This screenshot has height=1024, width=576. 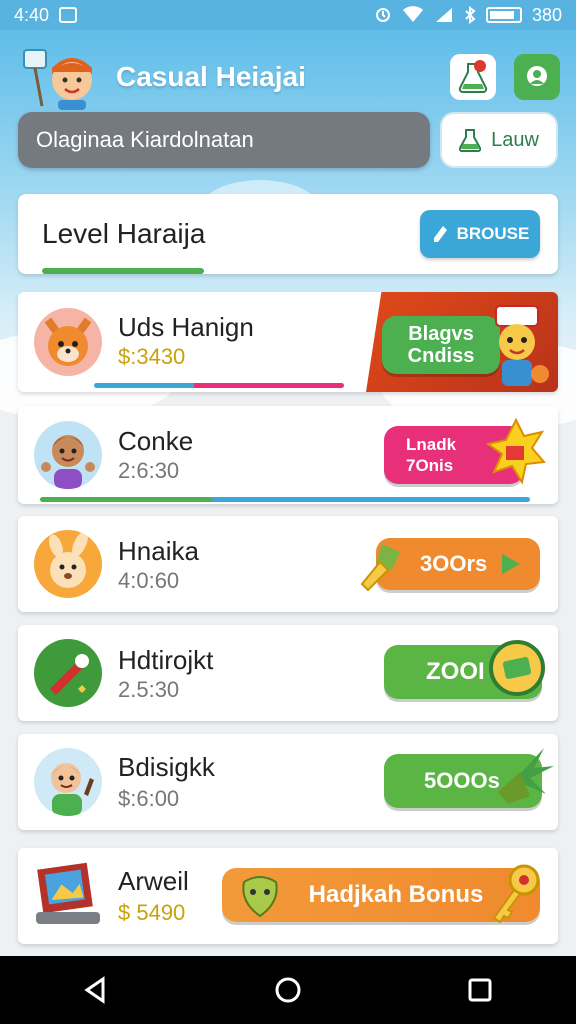 I want to click on list-item: Hnaika 4:0:60 3OOrs, so click(x=288, y=564).